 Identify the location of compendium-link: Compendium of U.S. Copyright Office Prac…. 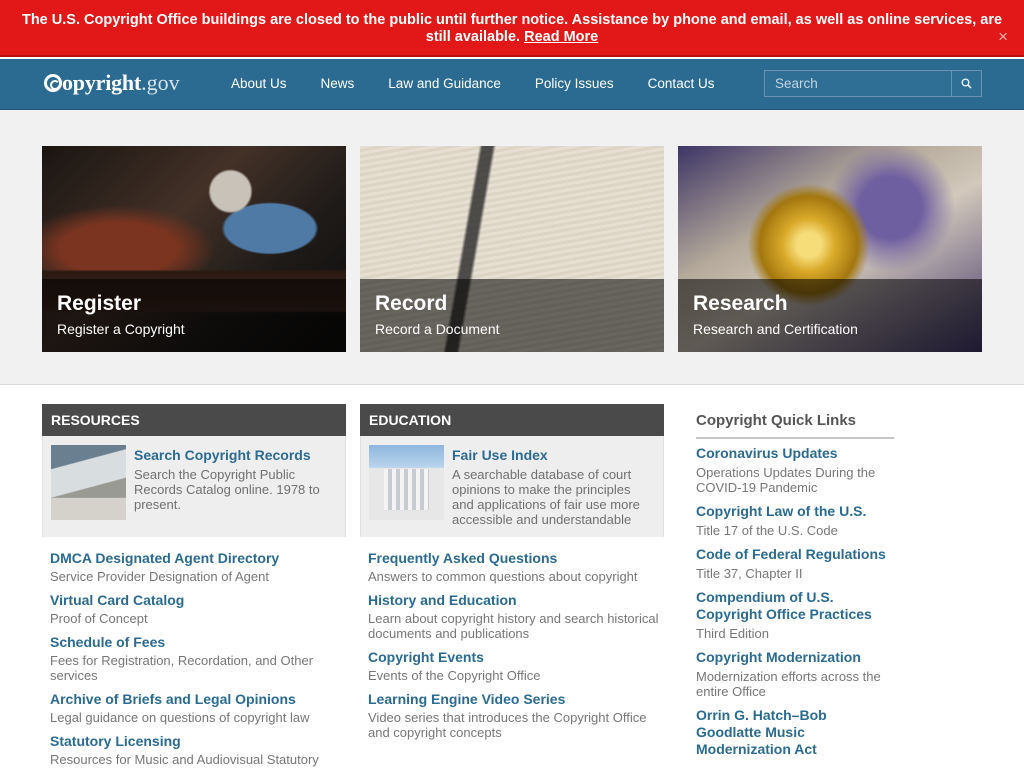
(795, 606).